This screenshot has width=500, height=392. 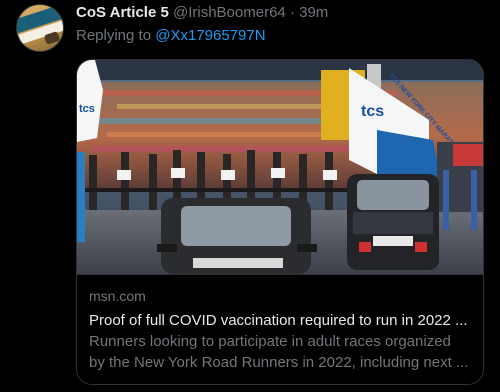 I want to click on tweet-header: CoS Article 5 @IrishBoomer64 · 39m, so click(x=202, y=12).